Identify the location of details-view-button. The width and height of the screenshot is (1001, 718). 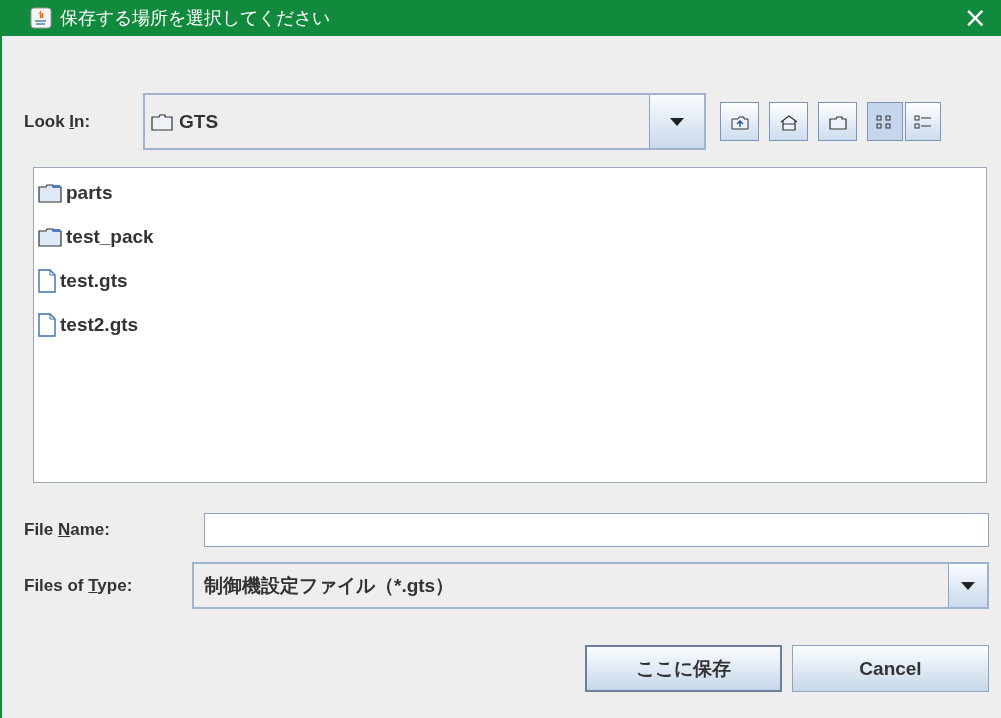
(923, 121).